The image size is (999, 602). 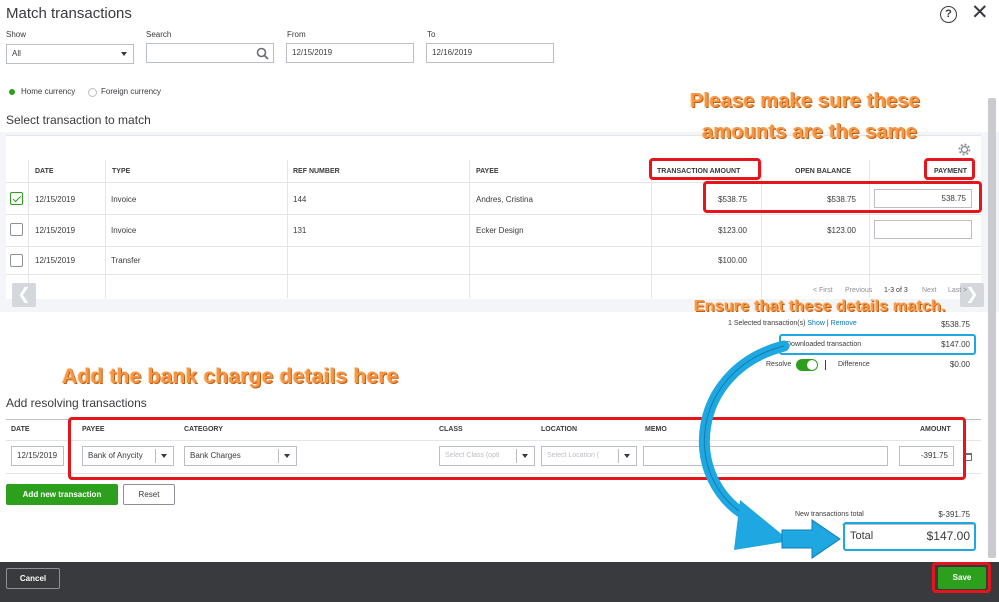 I want to click on cancel-button: Cancel, so click(x=33, y=578).